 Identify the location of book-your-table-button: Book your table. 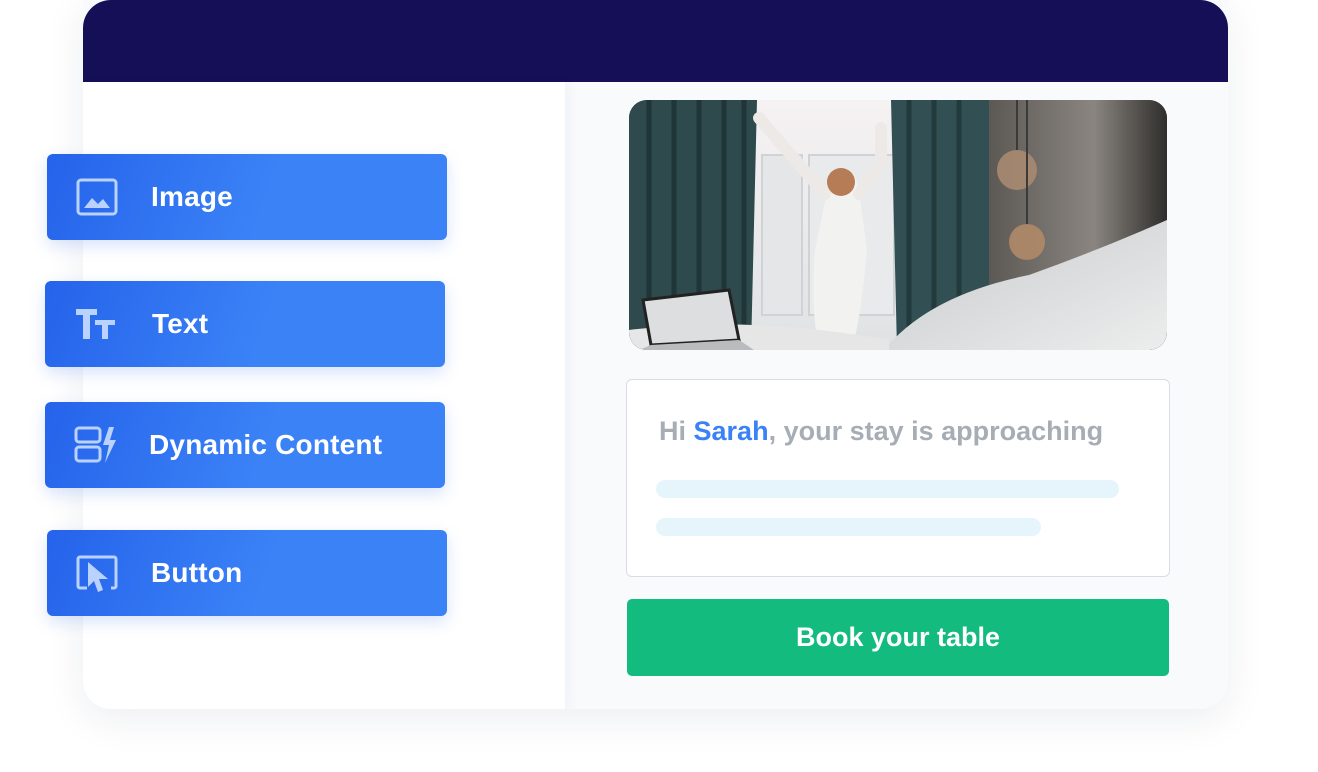
(898, 637).